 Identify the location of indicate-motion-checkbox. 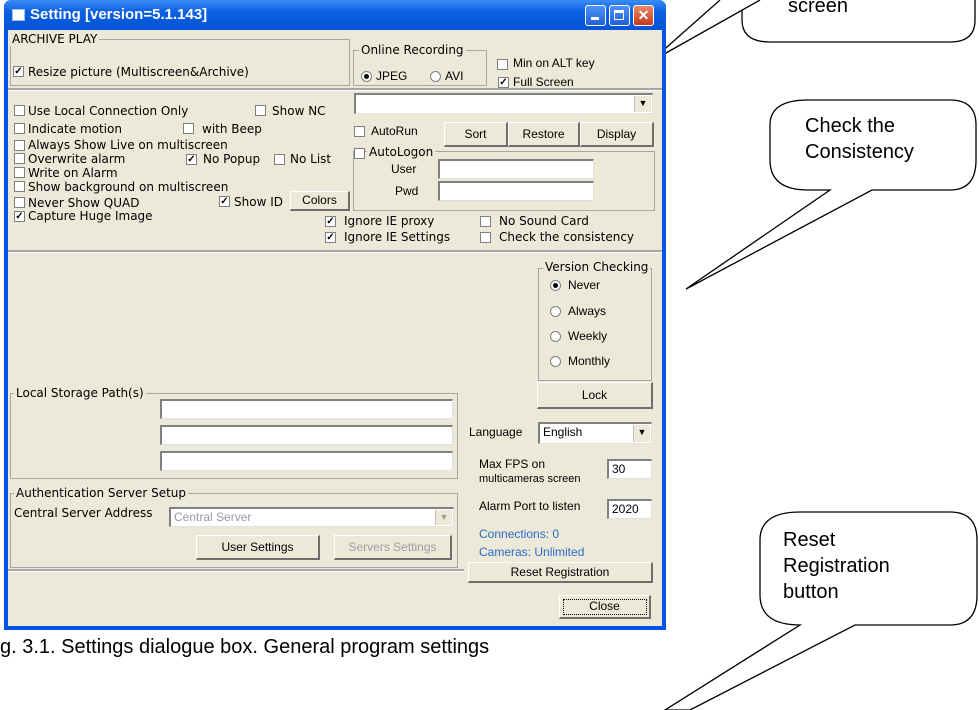
(19, 128).